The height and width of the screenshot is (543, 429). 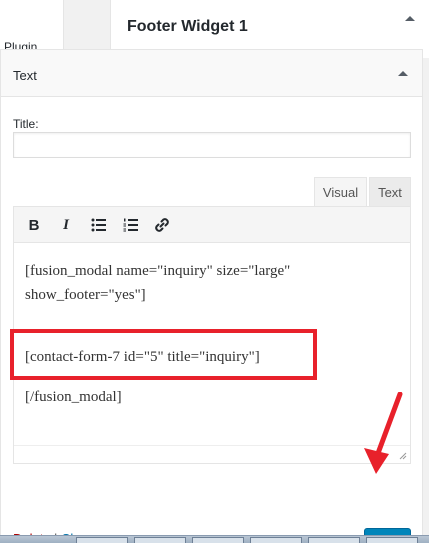 I want to click on link-icon, so click(x=162, y=225).